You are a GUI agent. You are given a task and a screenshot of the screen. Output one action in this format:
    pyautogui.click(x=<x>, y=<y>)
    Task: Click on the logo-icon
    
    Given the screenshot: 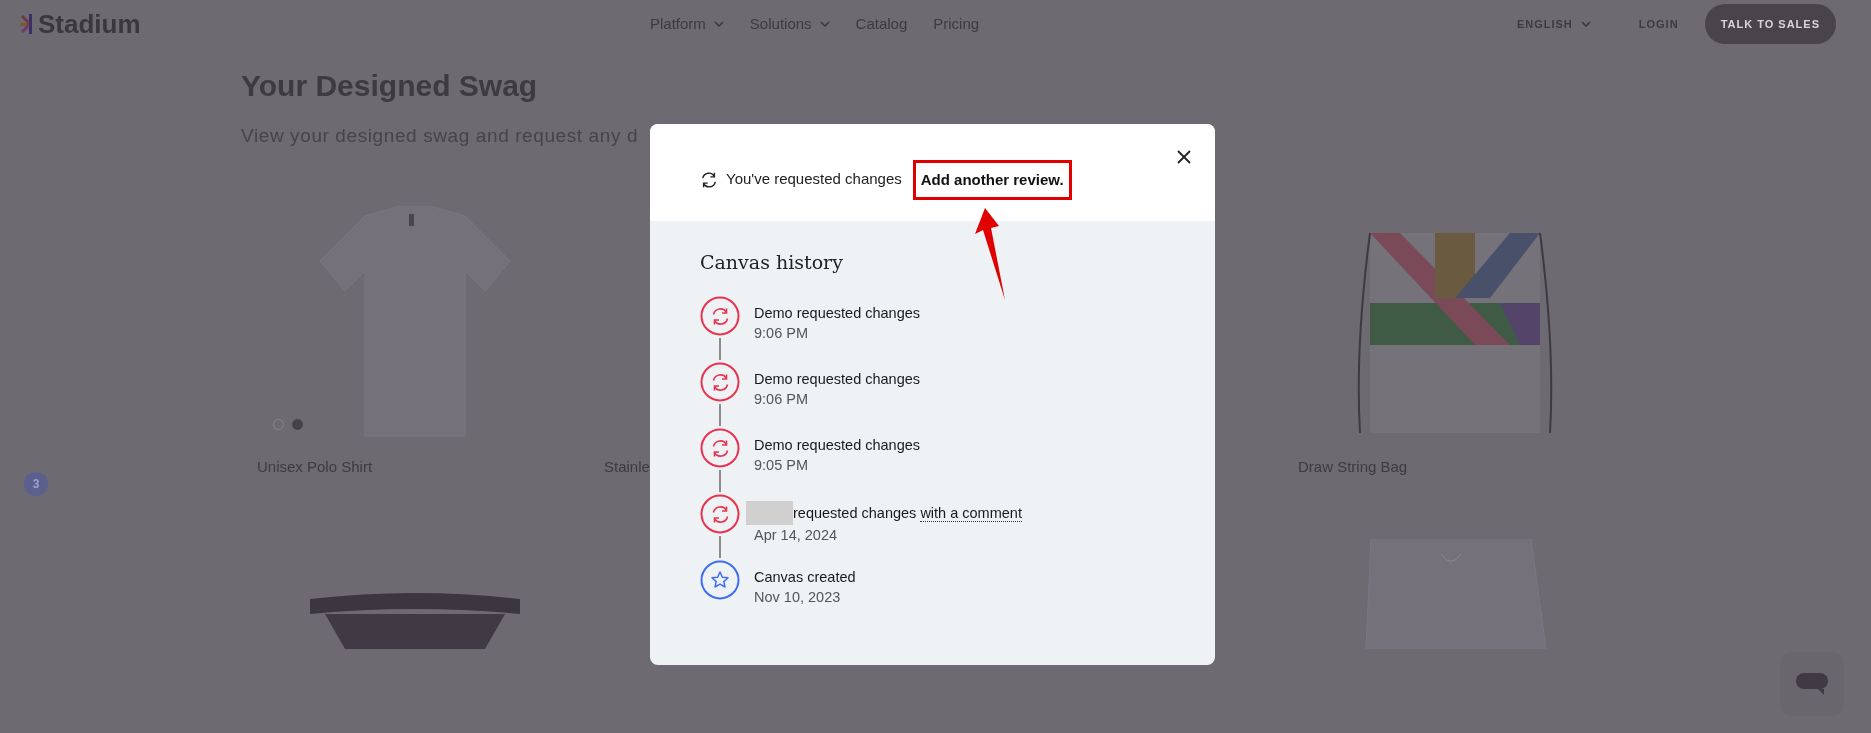 What is the action you would take?
    pyautogui.click(x=27, y=24)
    